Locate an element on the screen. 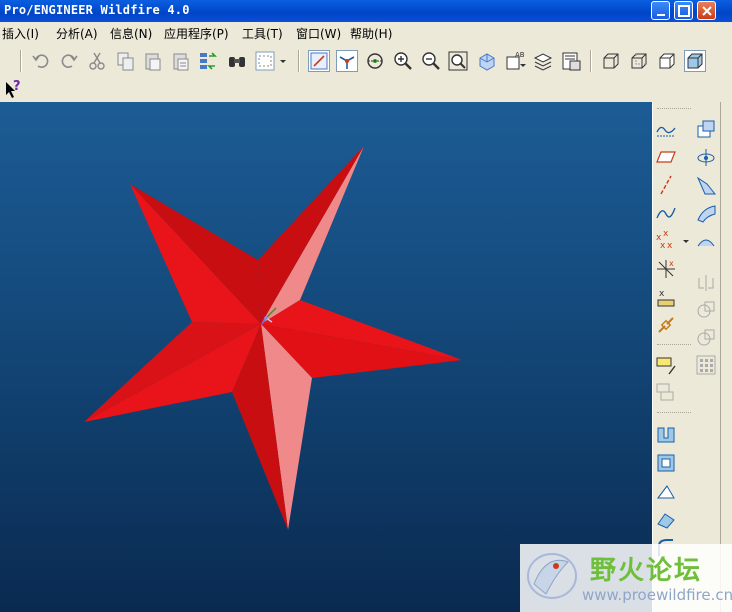 Image resolution: width=732 pixels, height=612 pixels. saved-views-icon: AB is located at coordinates (515, 61).